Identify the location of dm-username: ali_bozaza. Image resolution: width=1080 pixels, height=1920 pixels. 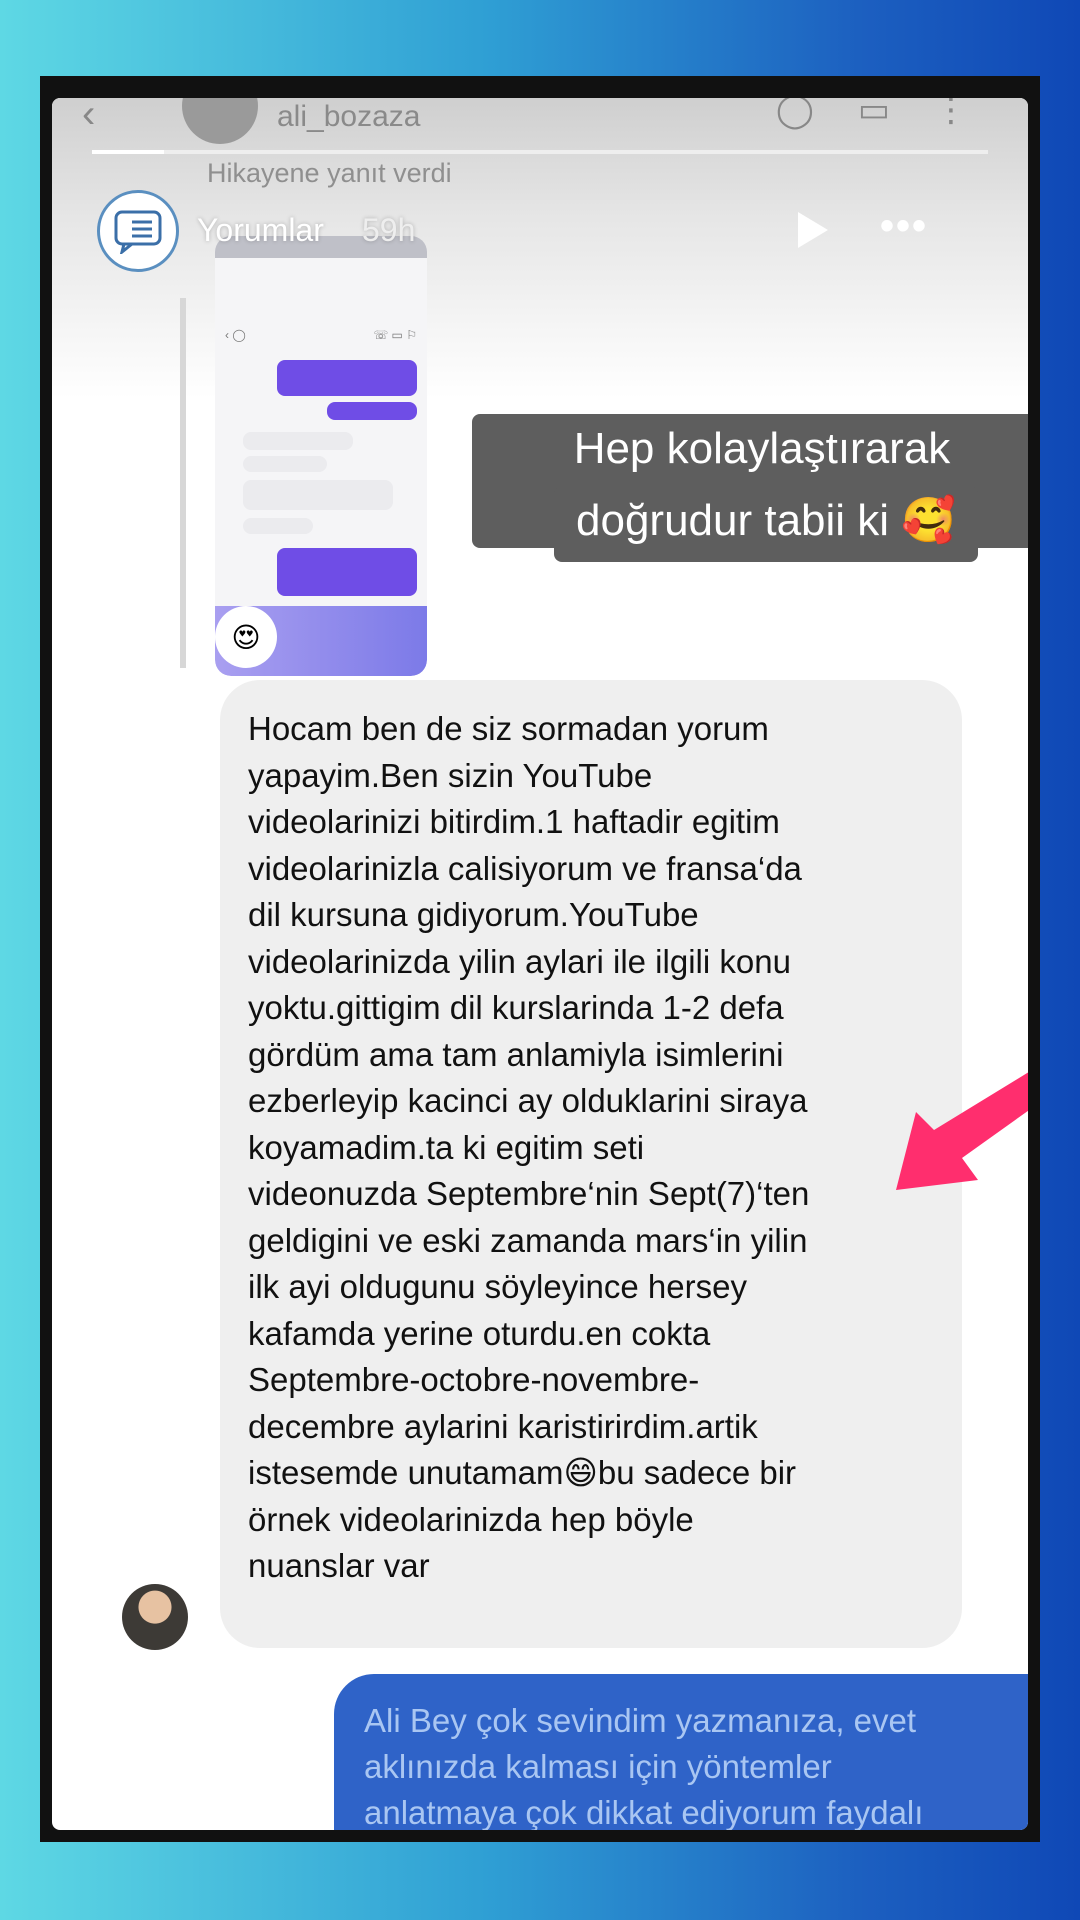
(348, 117).